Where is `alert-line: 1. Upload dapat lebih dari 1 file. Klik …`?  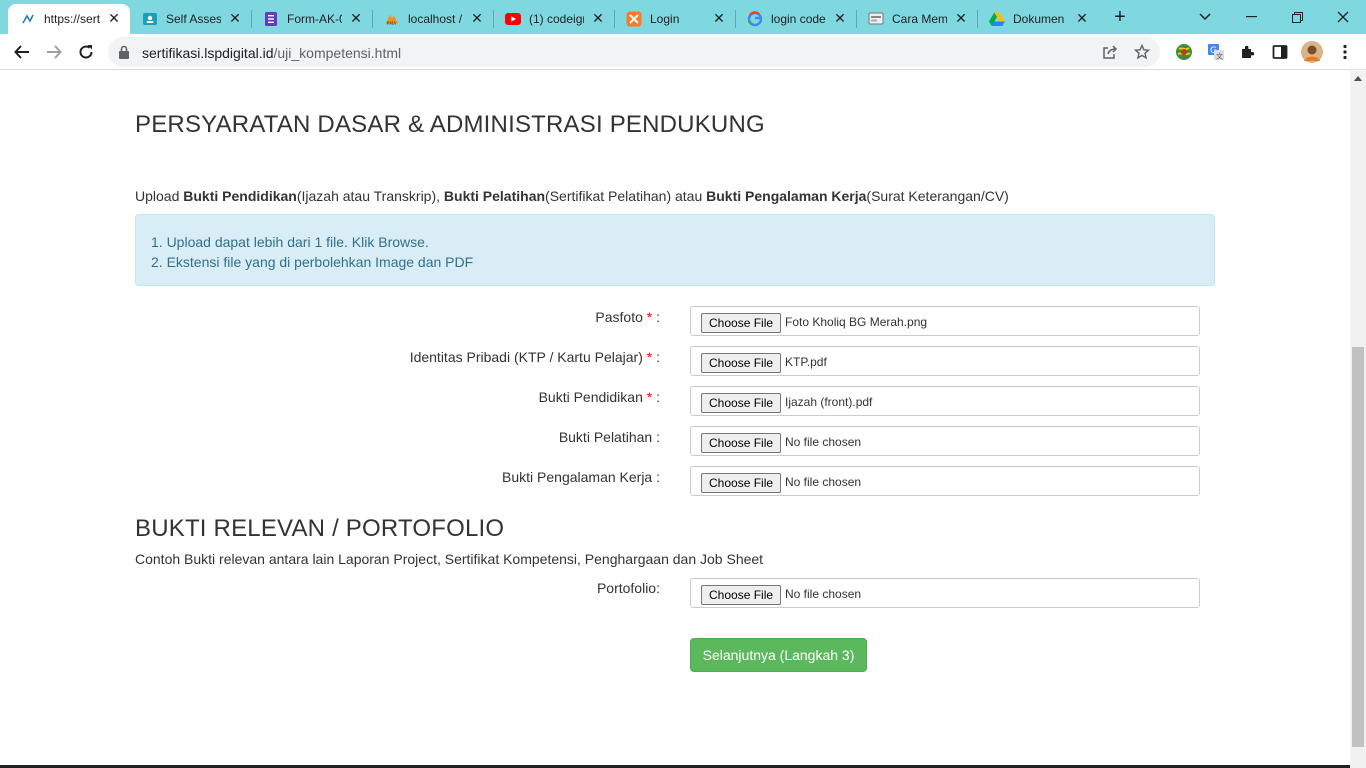
alert-line: 1. Upload dapat lebih dari 1 file. Klik … is located at coordinates (290, 242).